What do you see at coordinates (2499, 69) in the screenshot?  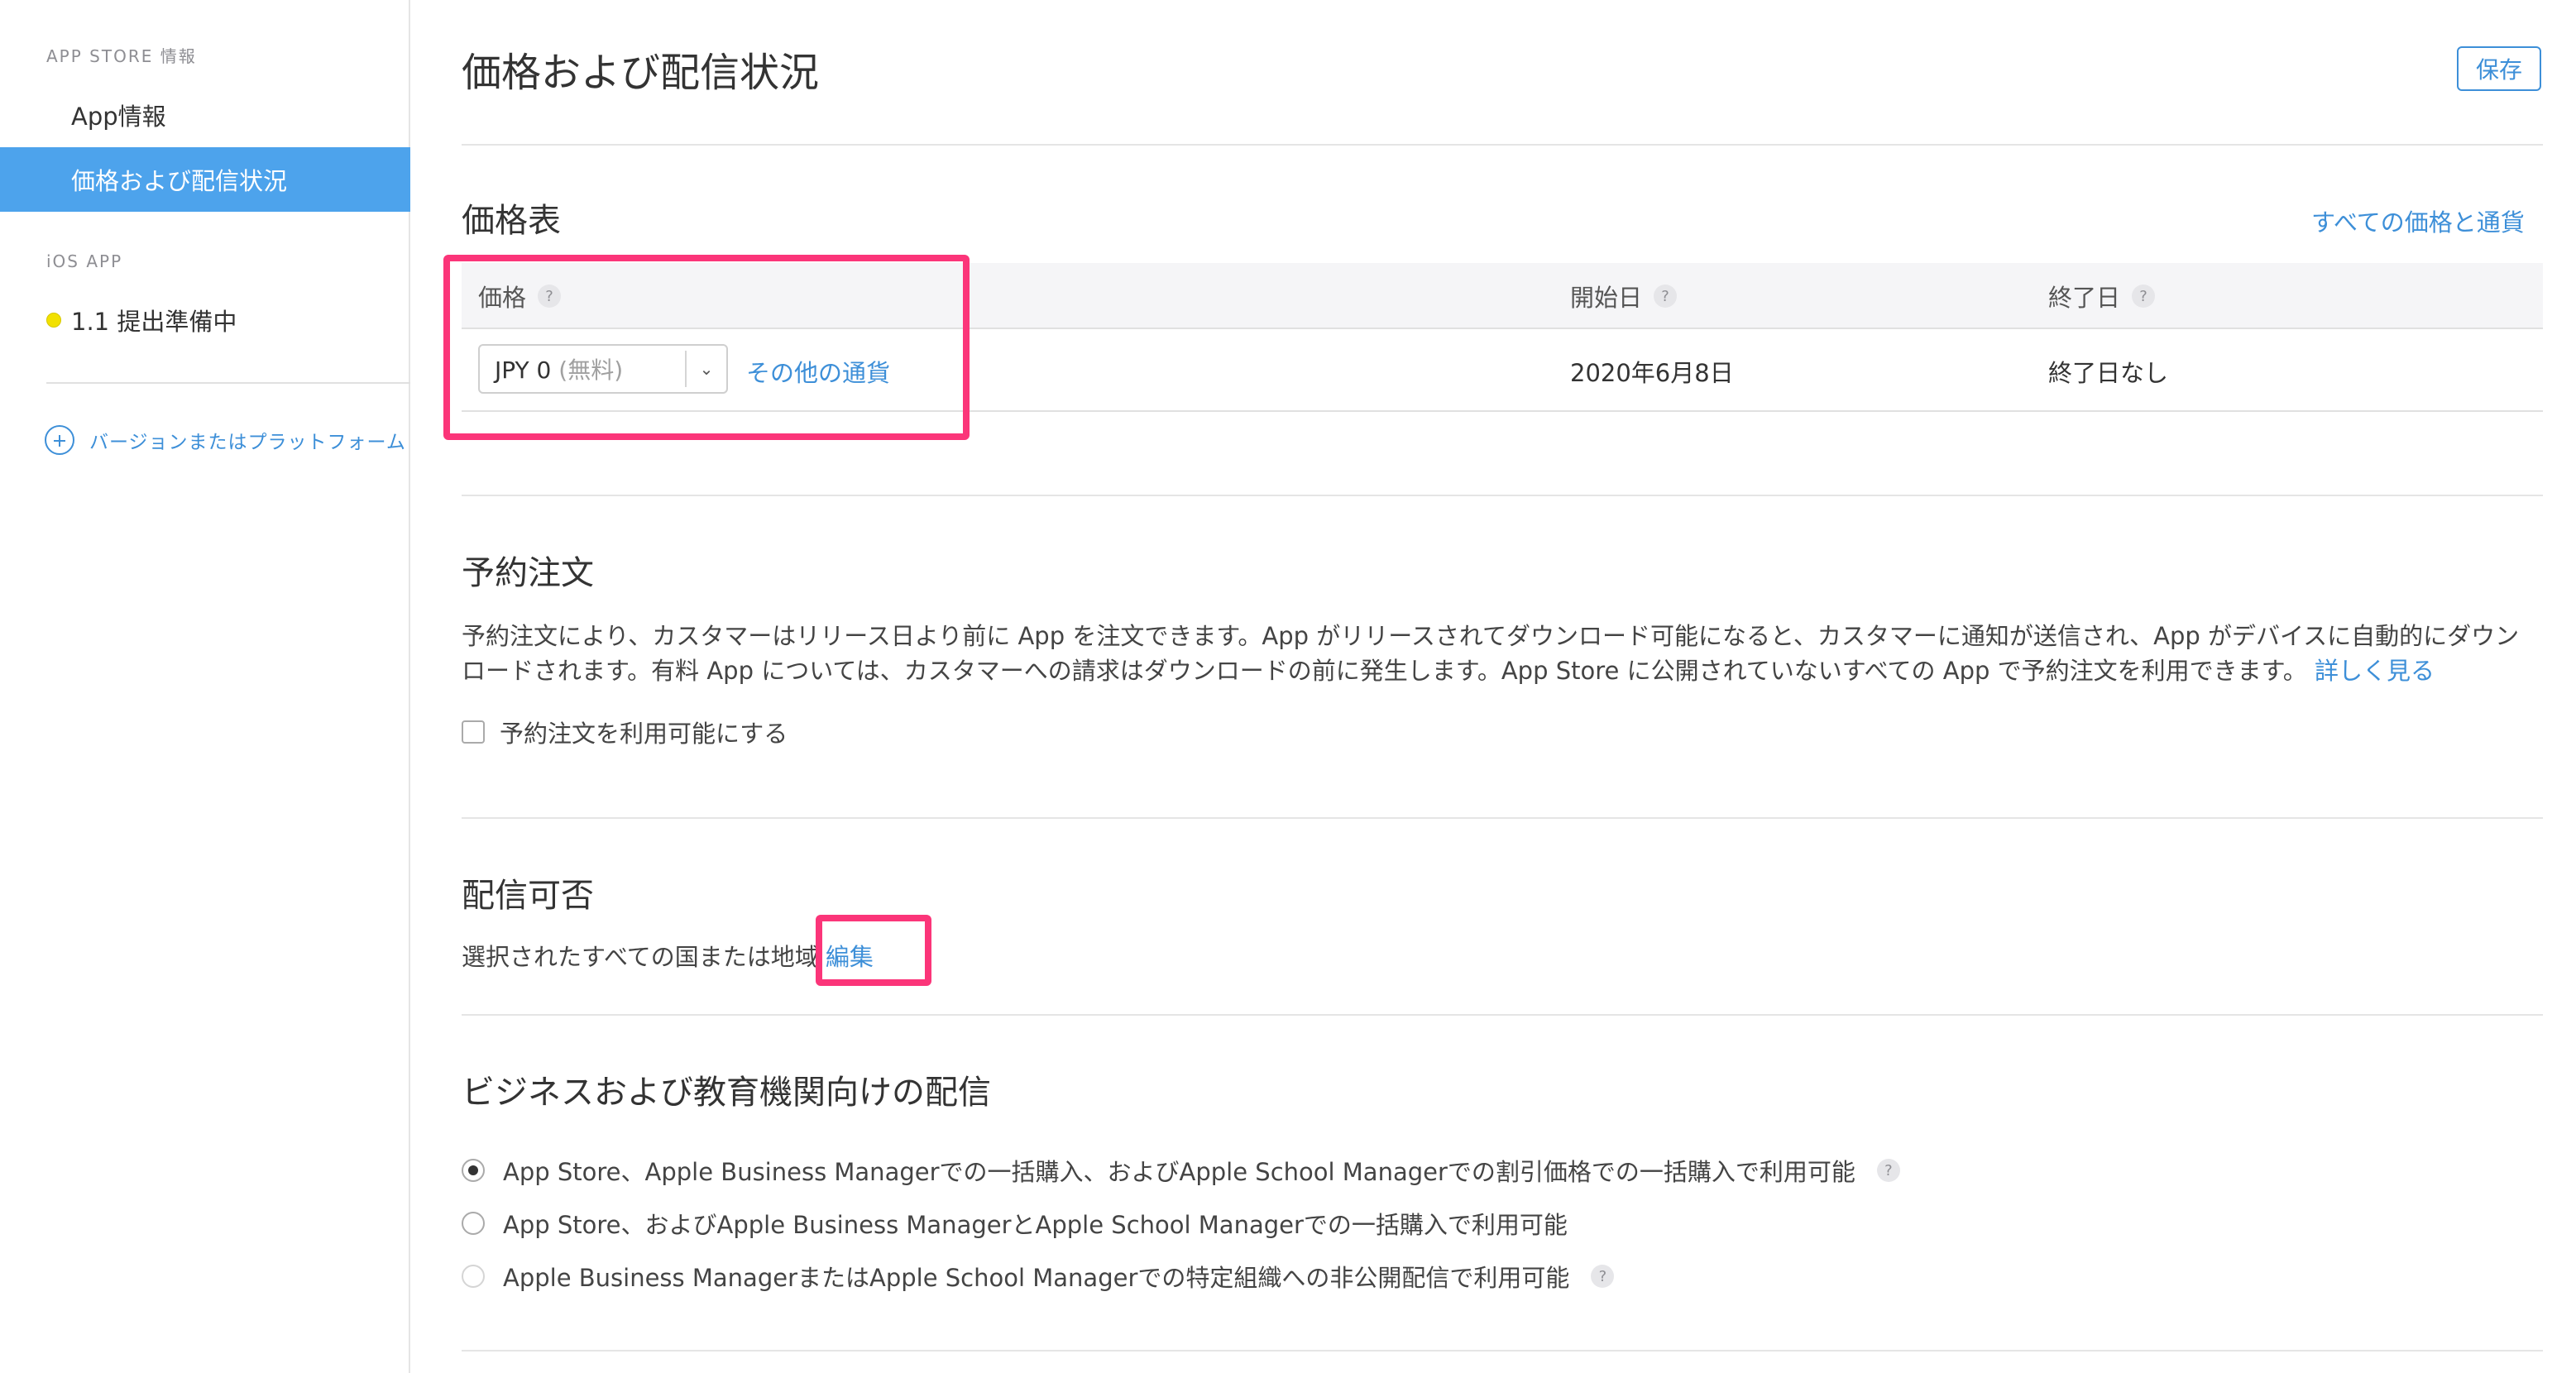 I see `save-button: 保存` at bounding box center [2499, 69].